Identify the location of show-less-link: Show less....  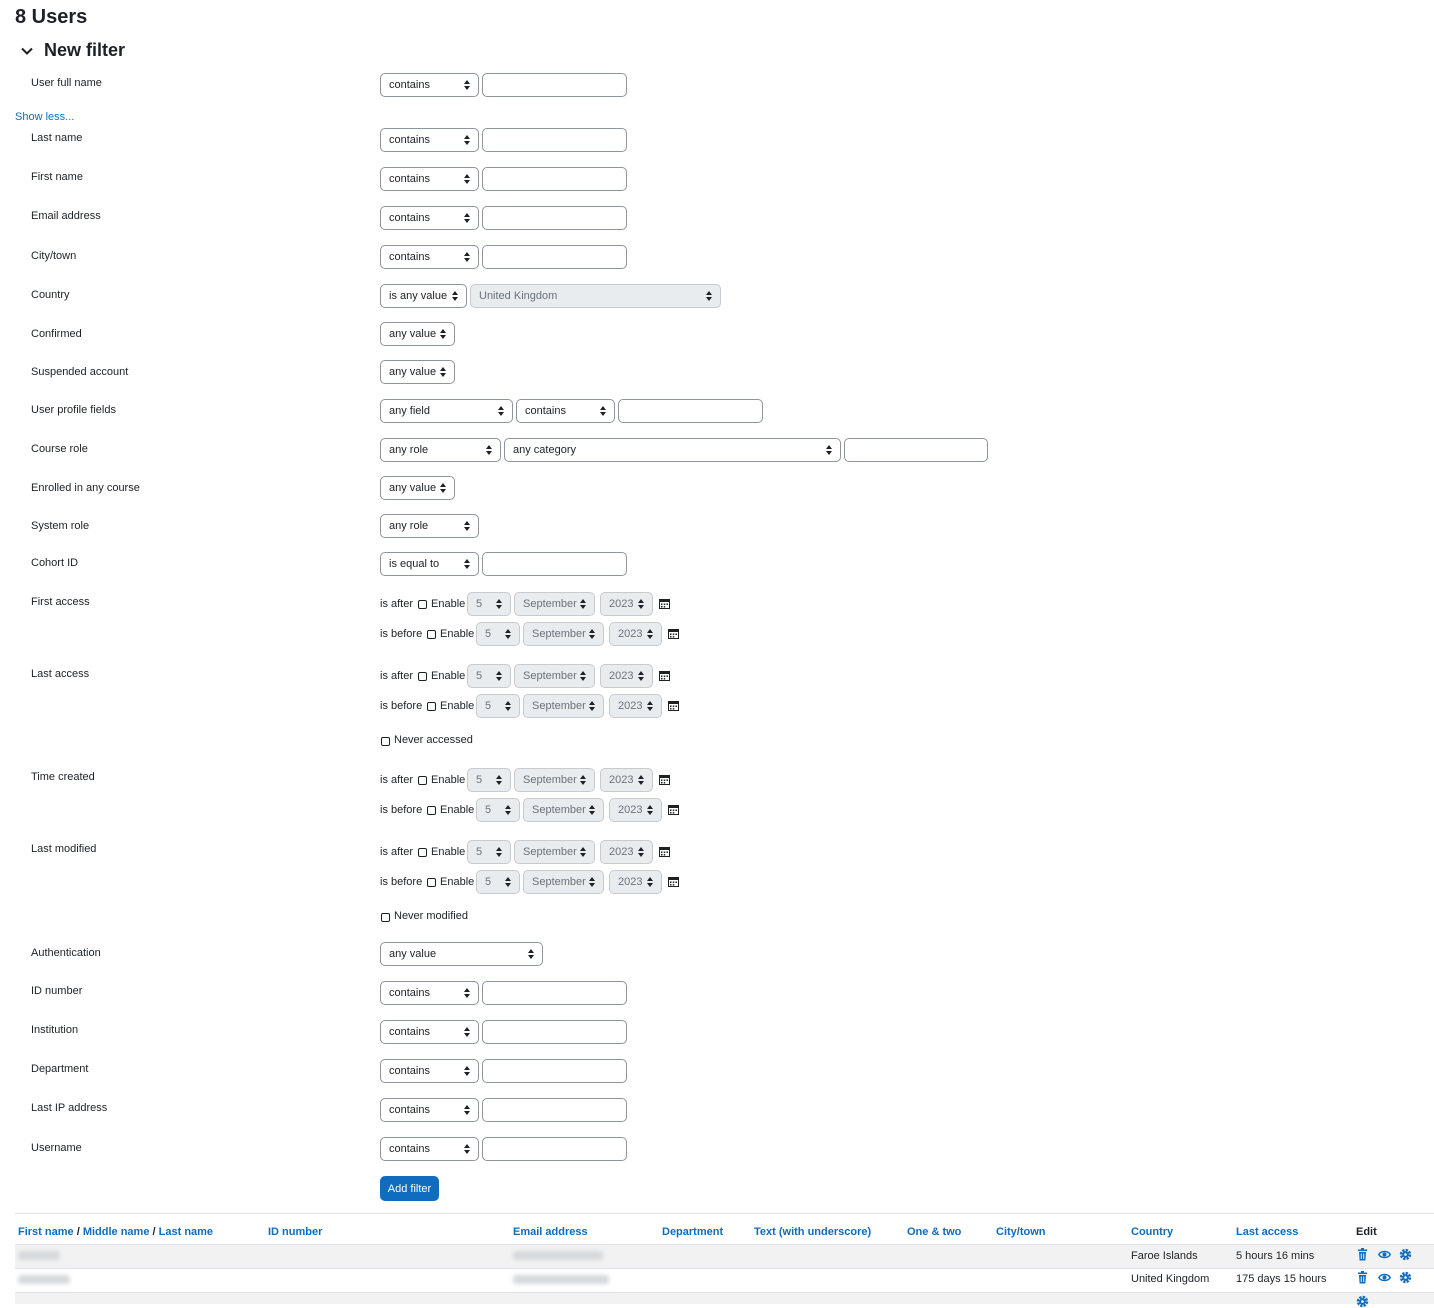
(44, 117).